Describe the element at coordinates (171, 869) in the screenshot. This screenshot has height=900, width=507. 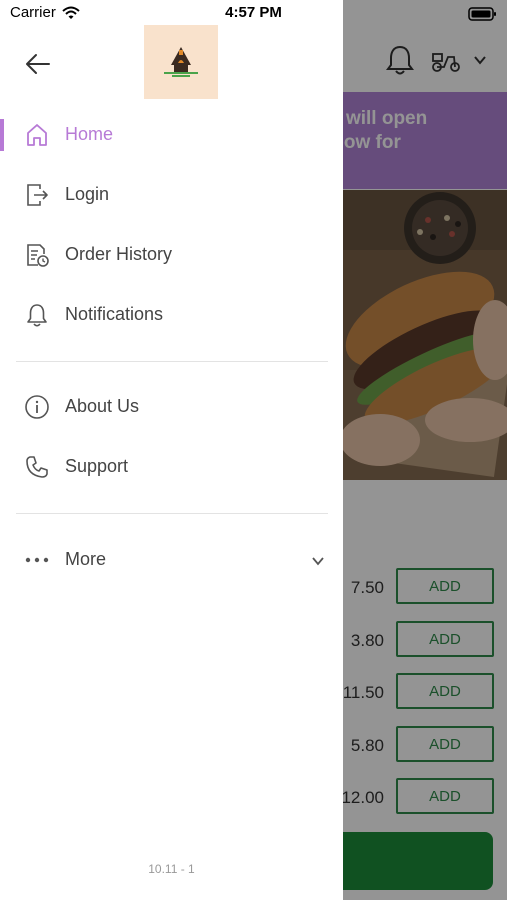
I see `app-version: 10.11 - 1` at that location.